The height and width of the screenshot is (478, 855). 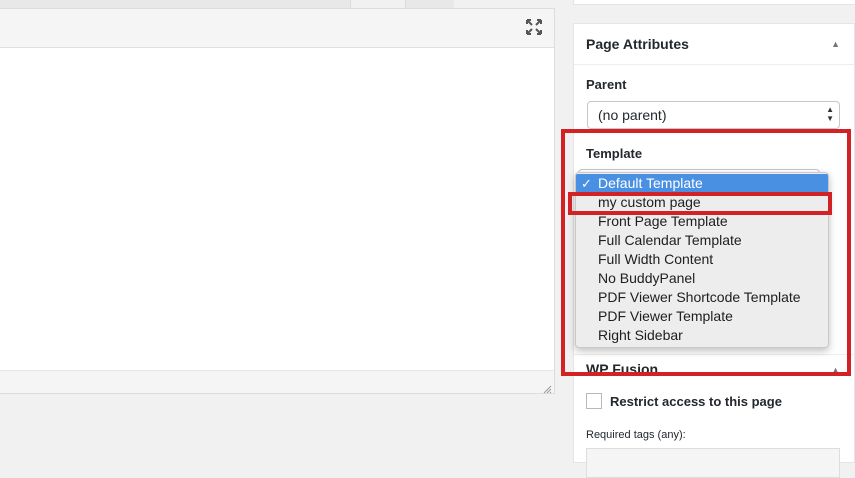 I want to click on select-arrows-icon: ▲ ▼, so click(x=830, y=114).